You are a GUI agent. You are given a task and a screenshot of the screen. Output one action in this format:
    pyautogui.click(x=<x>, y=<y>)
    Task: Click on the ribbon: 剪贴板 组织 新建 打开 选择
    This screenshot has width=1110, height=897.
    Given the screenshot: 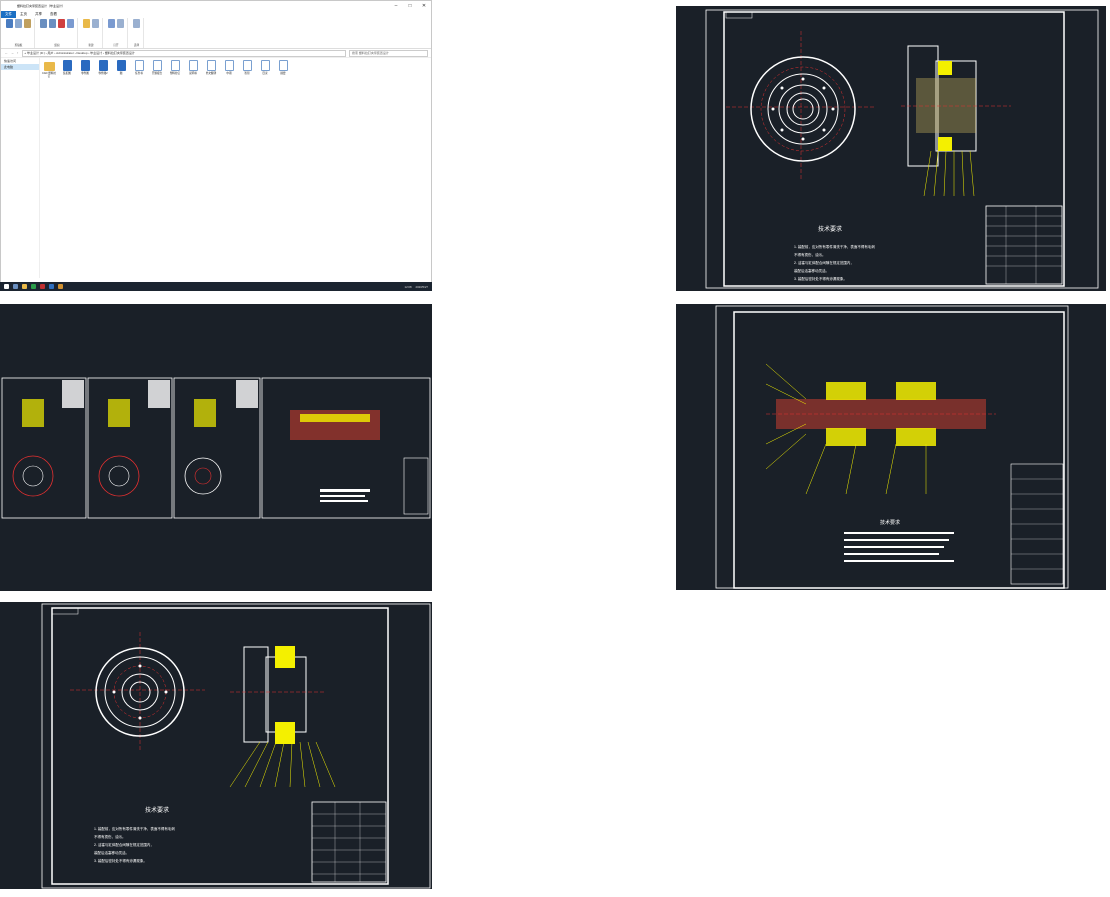 What is the action you would take?
    pyautogui.click(x=216, y=33)
    